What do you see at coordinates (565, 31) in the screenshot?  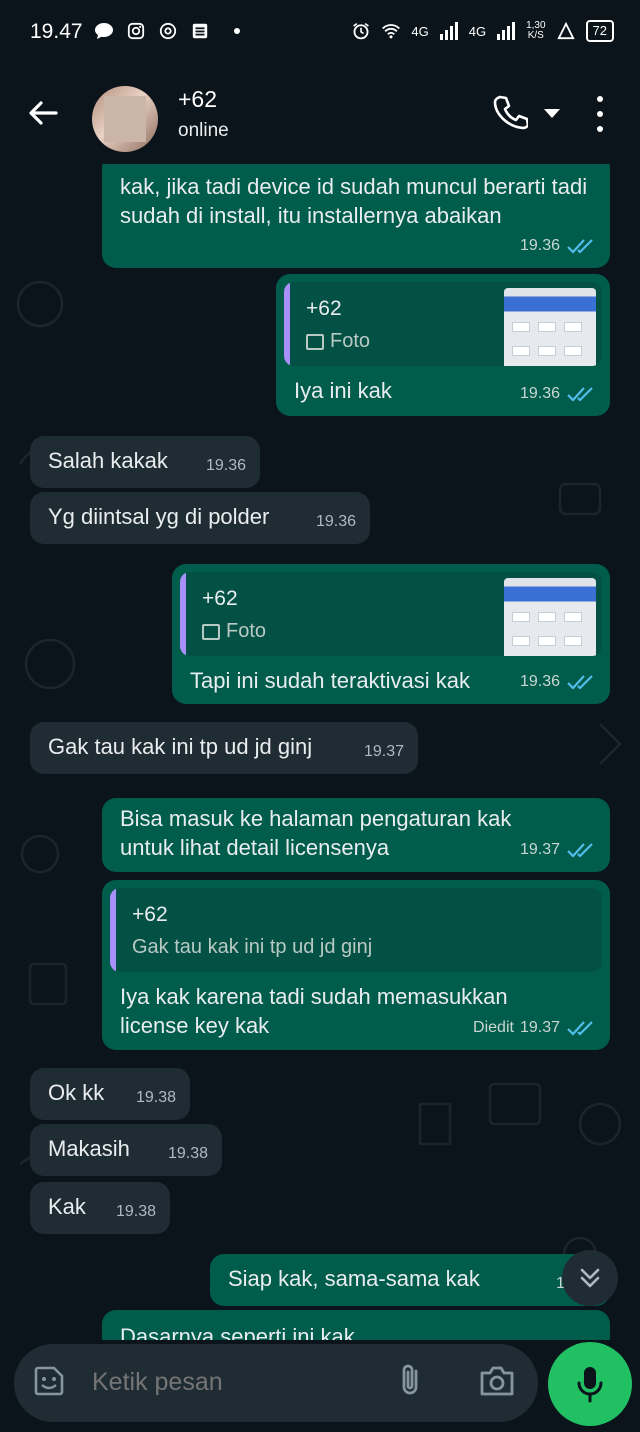 I see `data-saver-icon` at bounding box center [565, 31].